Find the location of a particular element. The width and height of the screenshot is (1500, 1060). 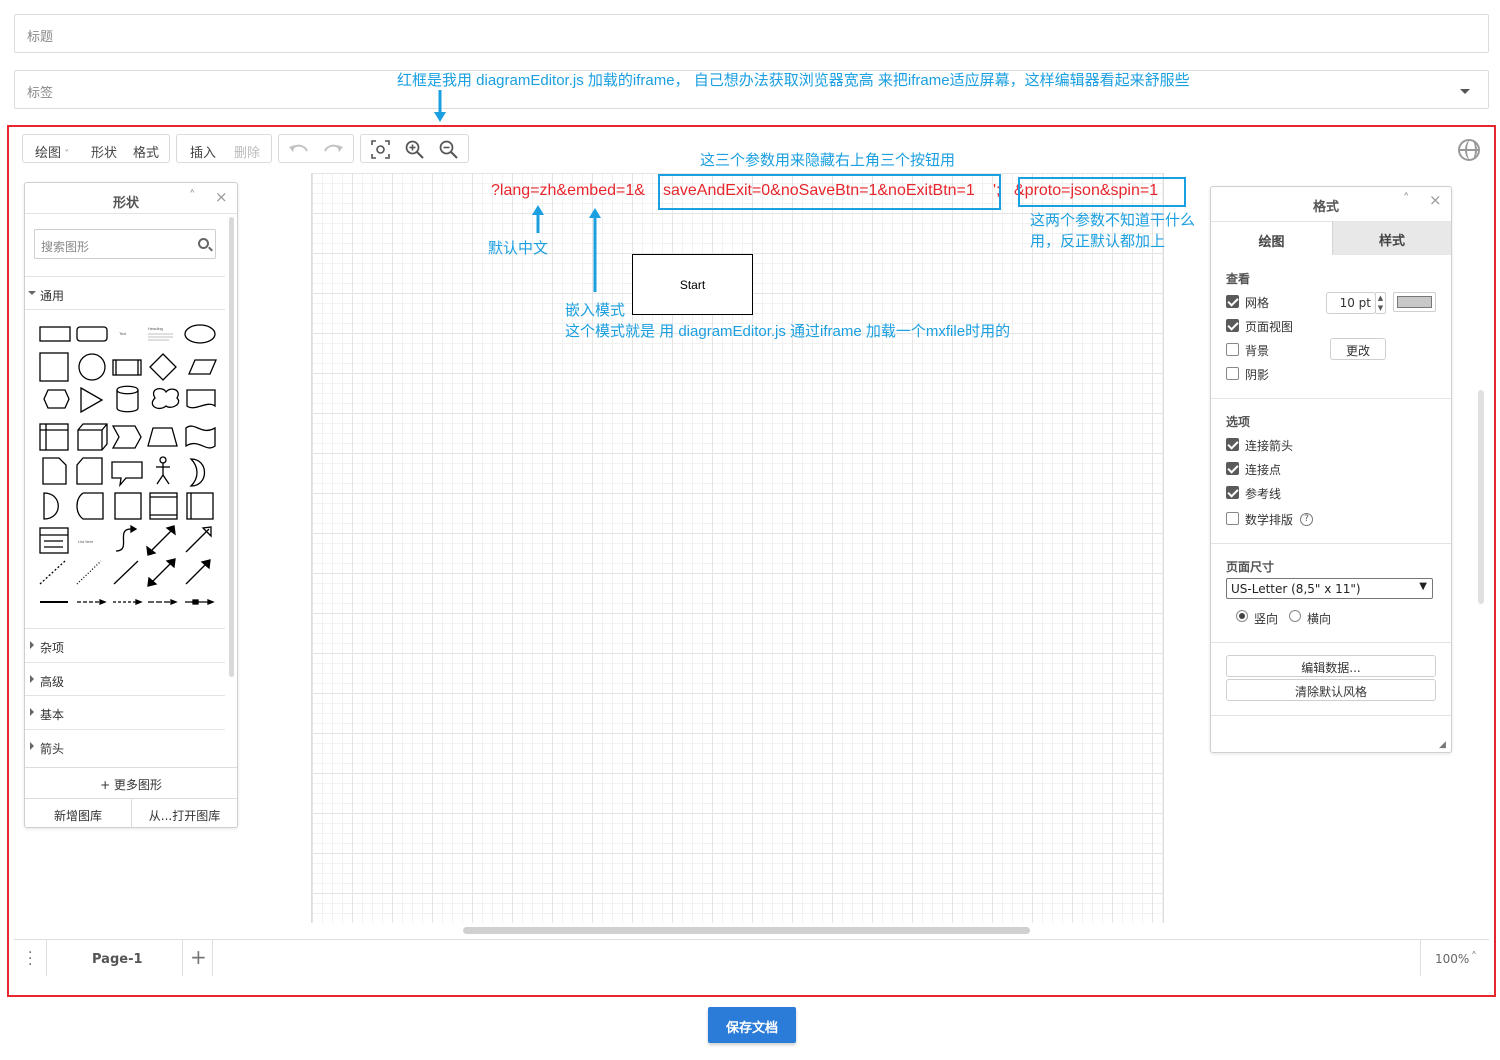

annotation-box-two-params is located at coordinates (1102, 192).